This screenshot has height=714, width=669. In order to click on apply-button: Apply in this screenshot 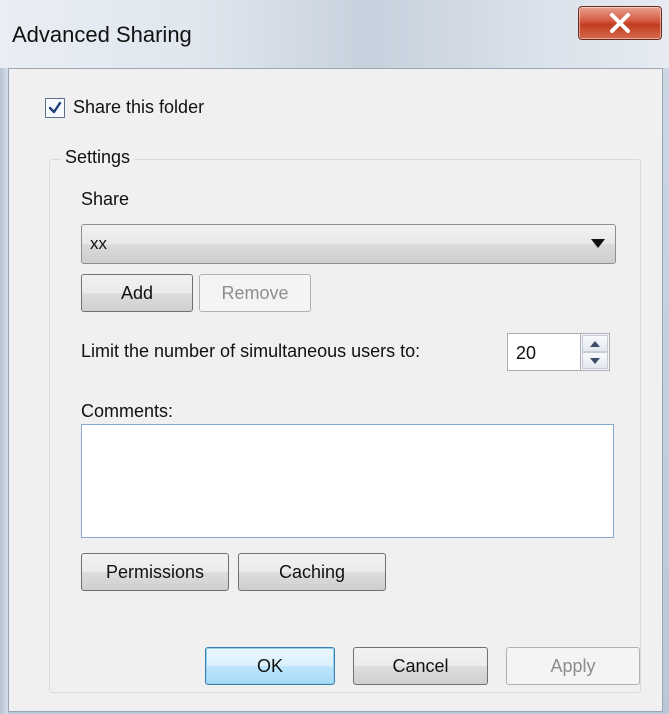, I will do `click(573, 666)`.